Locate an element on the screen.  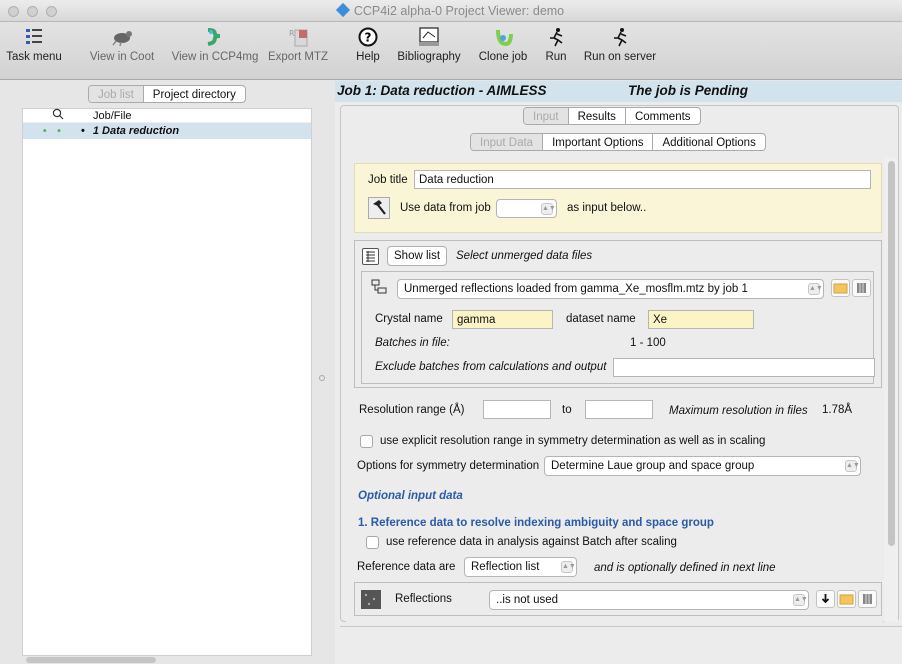
tree-row-label: 1 Data reduction is located at coordinates (136, 131).